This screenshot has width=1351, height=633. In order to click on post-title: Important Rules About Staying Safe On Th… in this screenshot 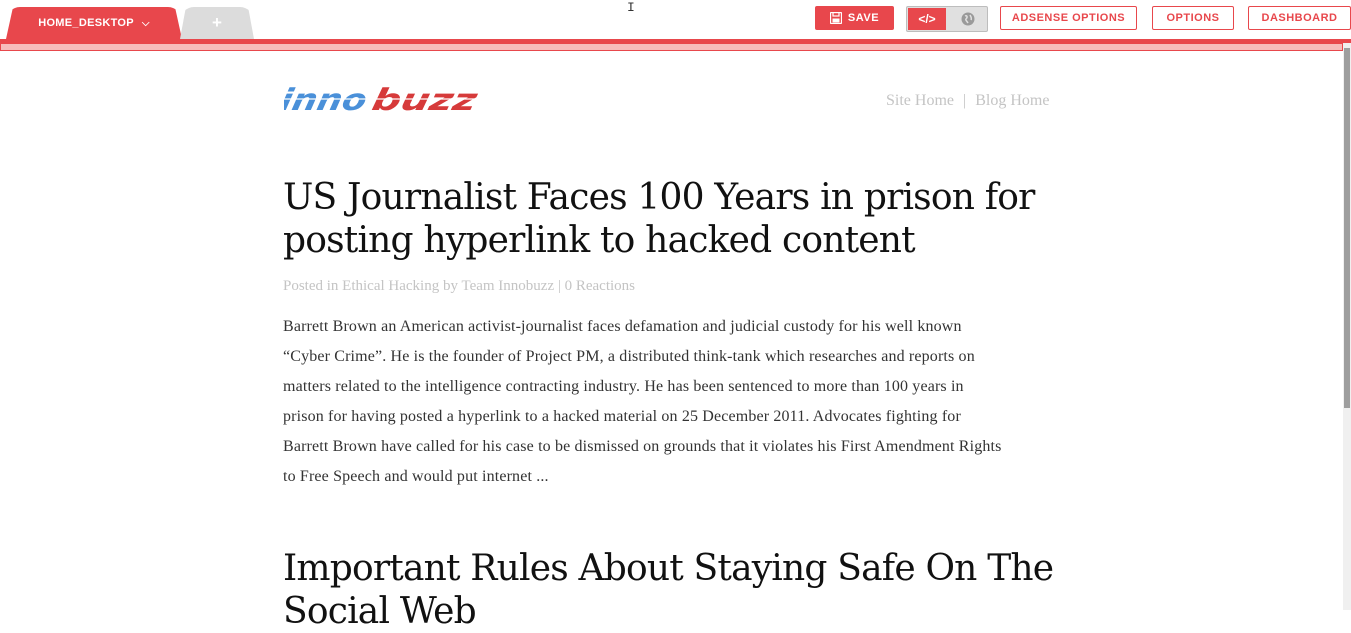, I will do `click(668, 590)`.